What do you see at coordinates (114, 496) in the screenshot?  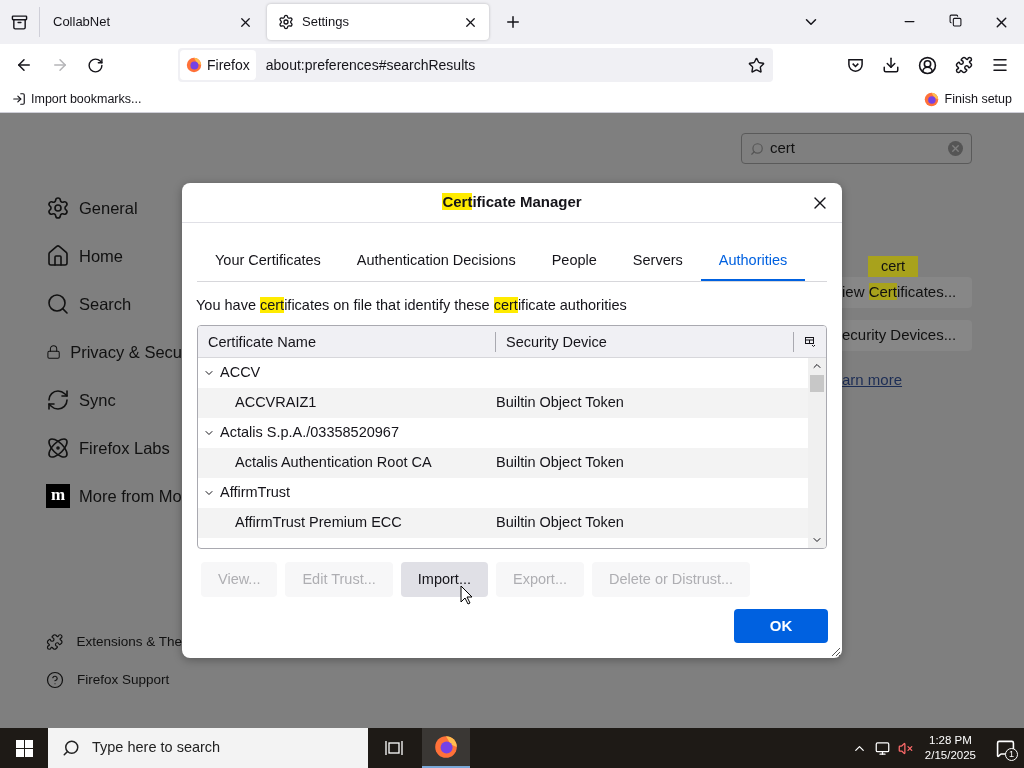 I see `sidebar-item: m More from Mo` at bounding box center [114, 496].